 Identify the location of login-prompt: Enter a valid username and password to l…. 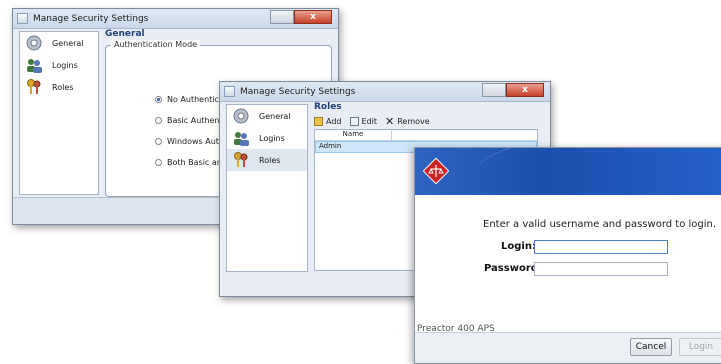
(600, 224).